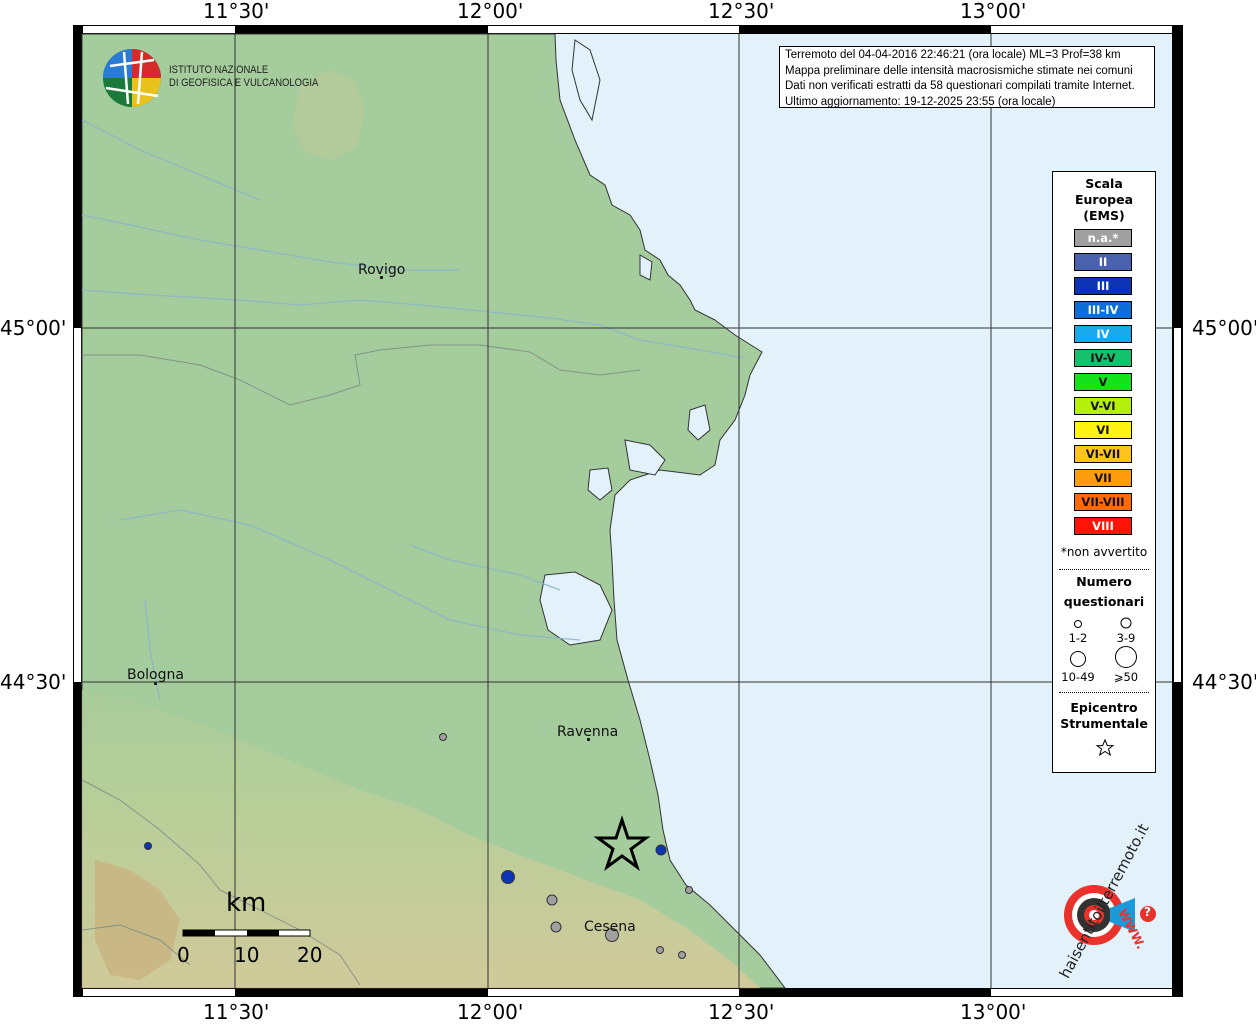 The height and width of the screenshot is (1024, 1256). I want to click on legend-title: Scala Europea (EMS), so click(1104, 200).